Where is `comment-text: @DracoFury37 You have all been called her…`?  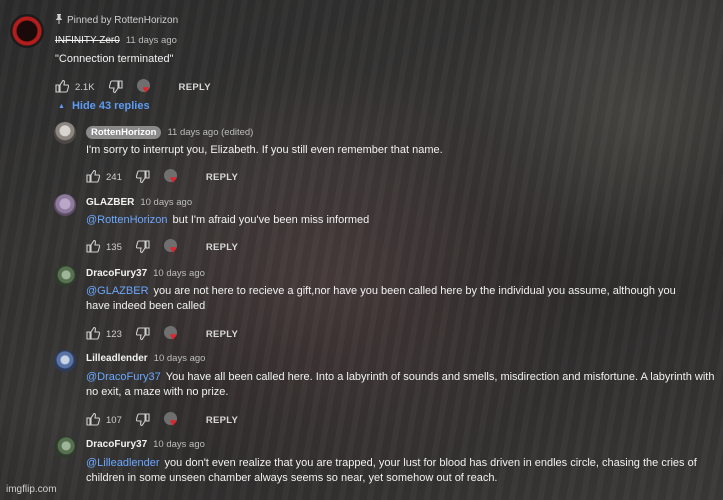 comment-text: @DracoFury37 You have all been called her… is located at coordinates (402, 385).